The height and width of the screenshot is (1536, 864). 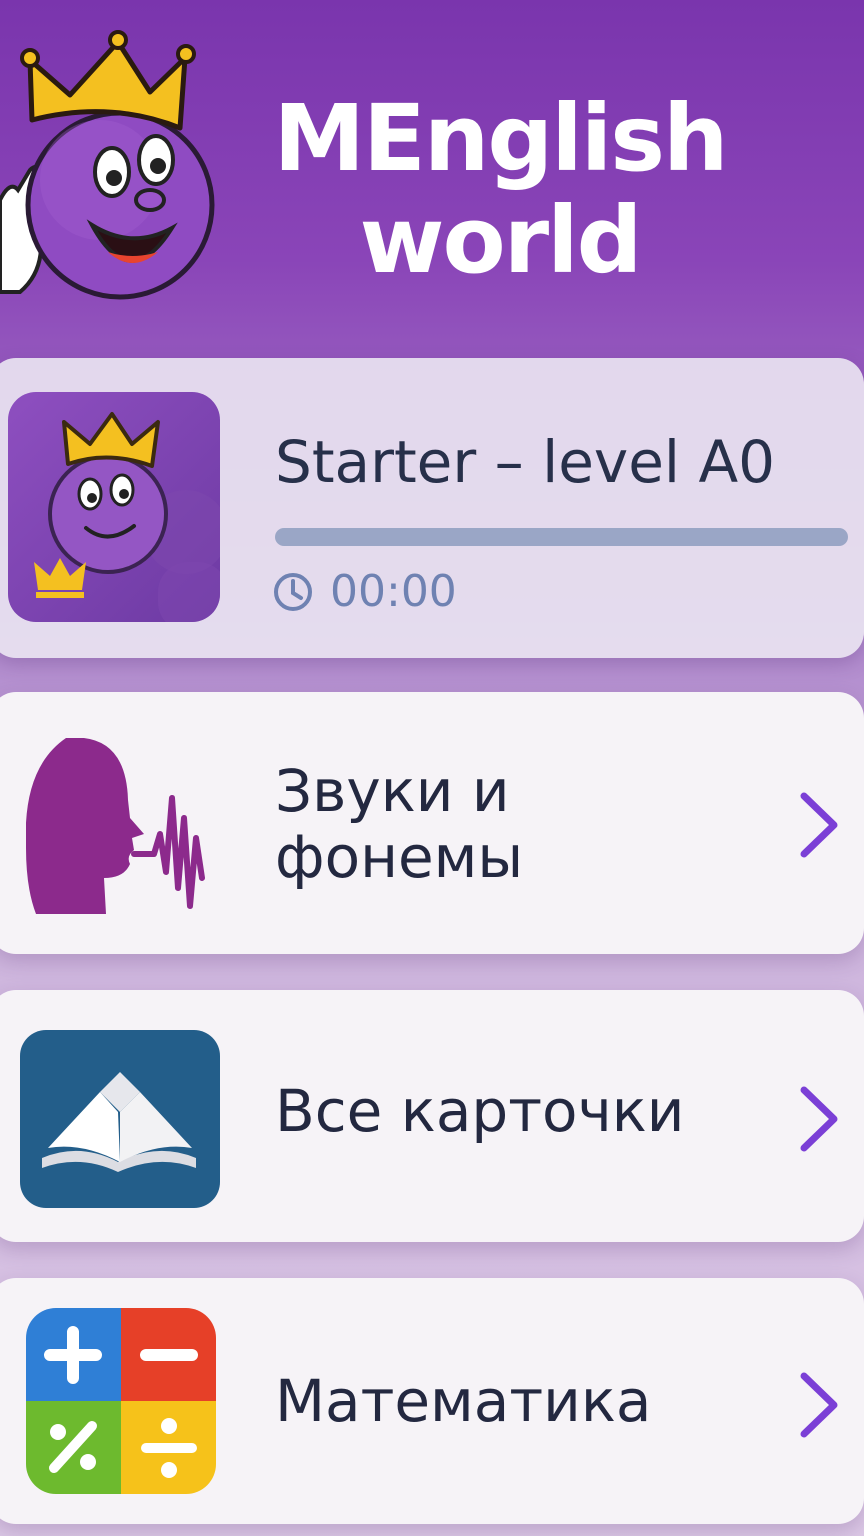 I want to click on level-time: 00:00, so click(x=393, y=591).